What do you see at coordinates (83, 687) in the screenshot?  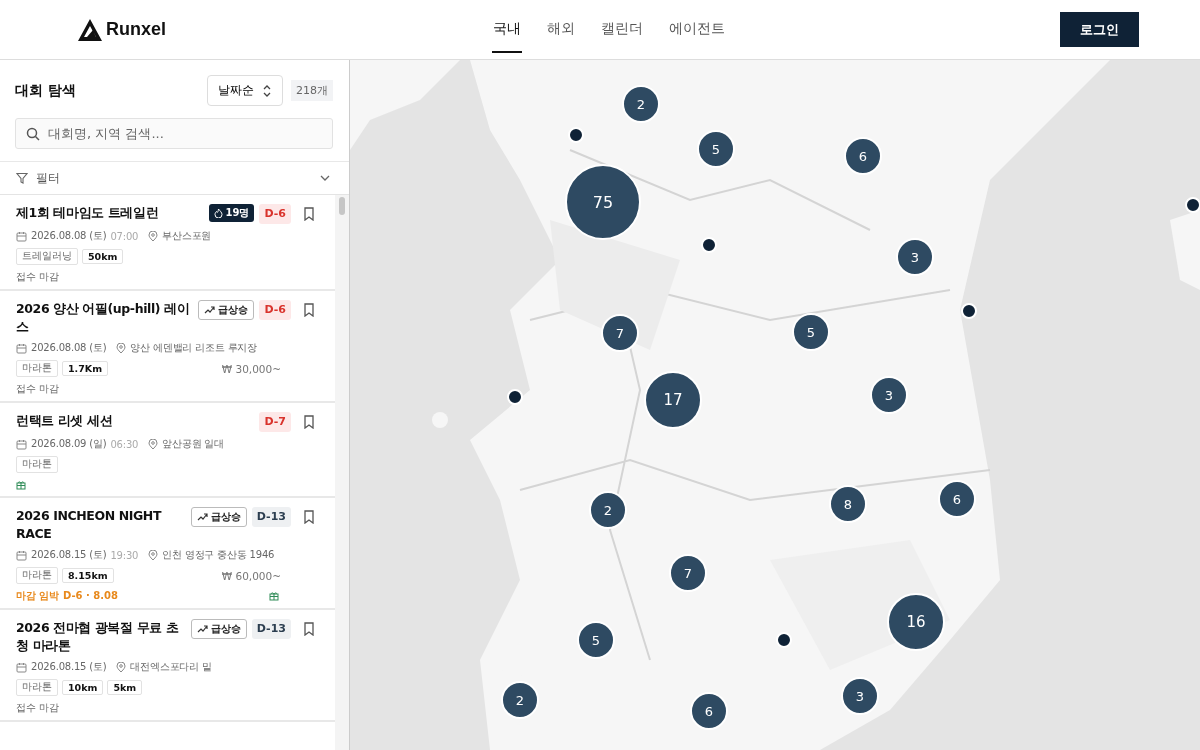 I see `tag-chip: 10km` at bounding box center [83, 687].